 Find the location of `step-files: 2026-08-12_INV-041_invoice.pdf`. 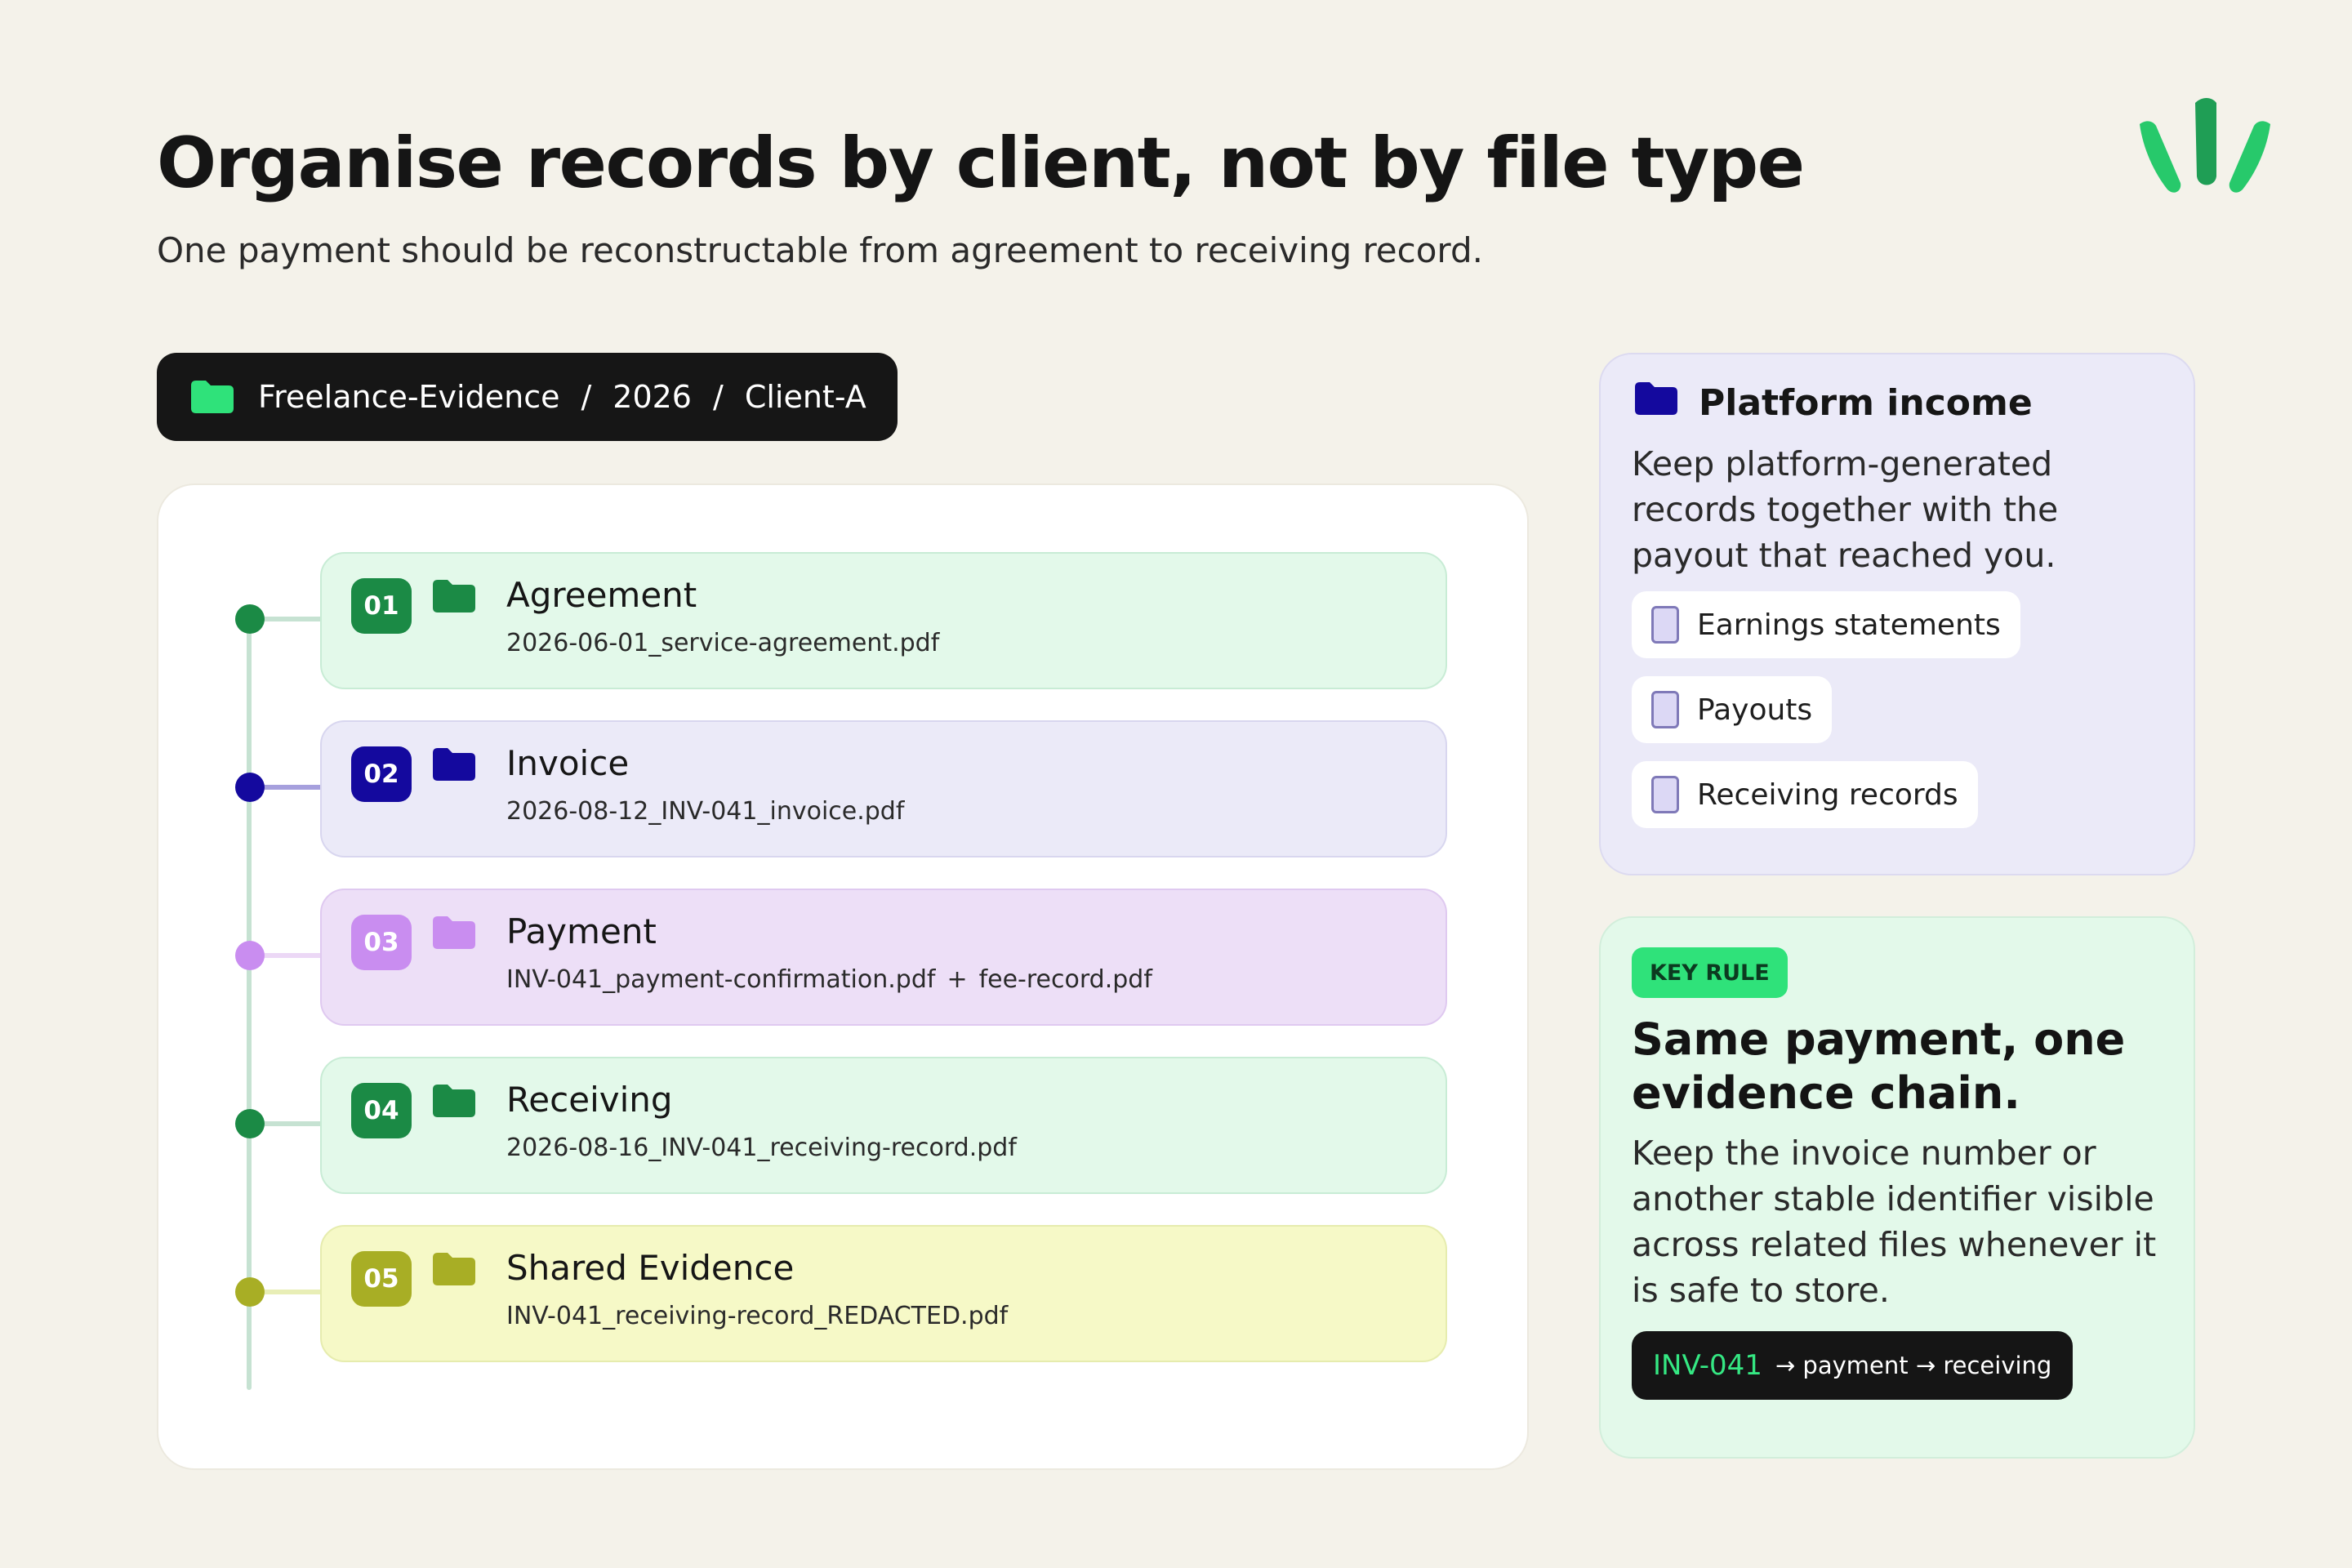

step-files: 2026-08-12_INV-041_invoice.pdf is located at coordinates (705, 811).